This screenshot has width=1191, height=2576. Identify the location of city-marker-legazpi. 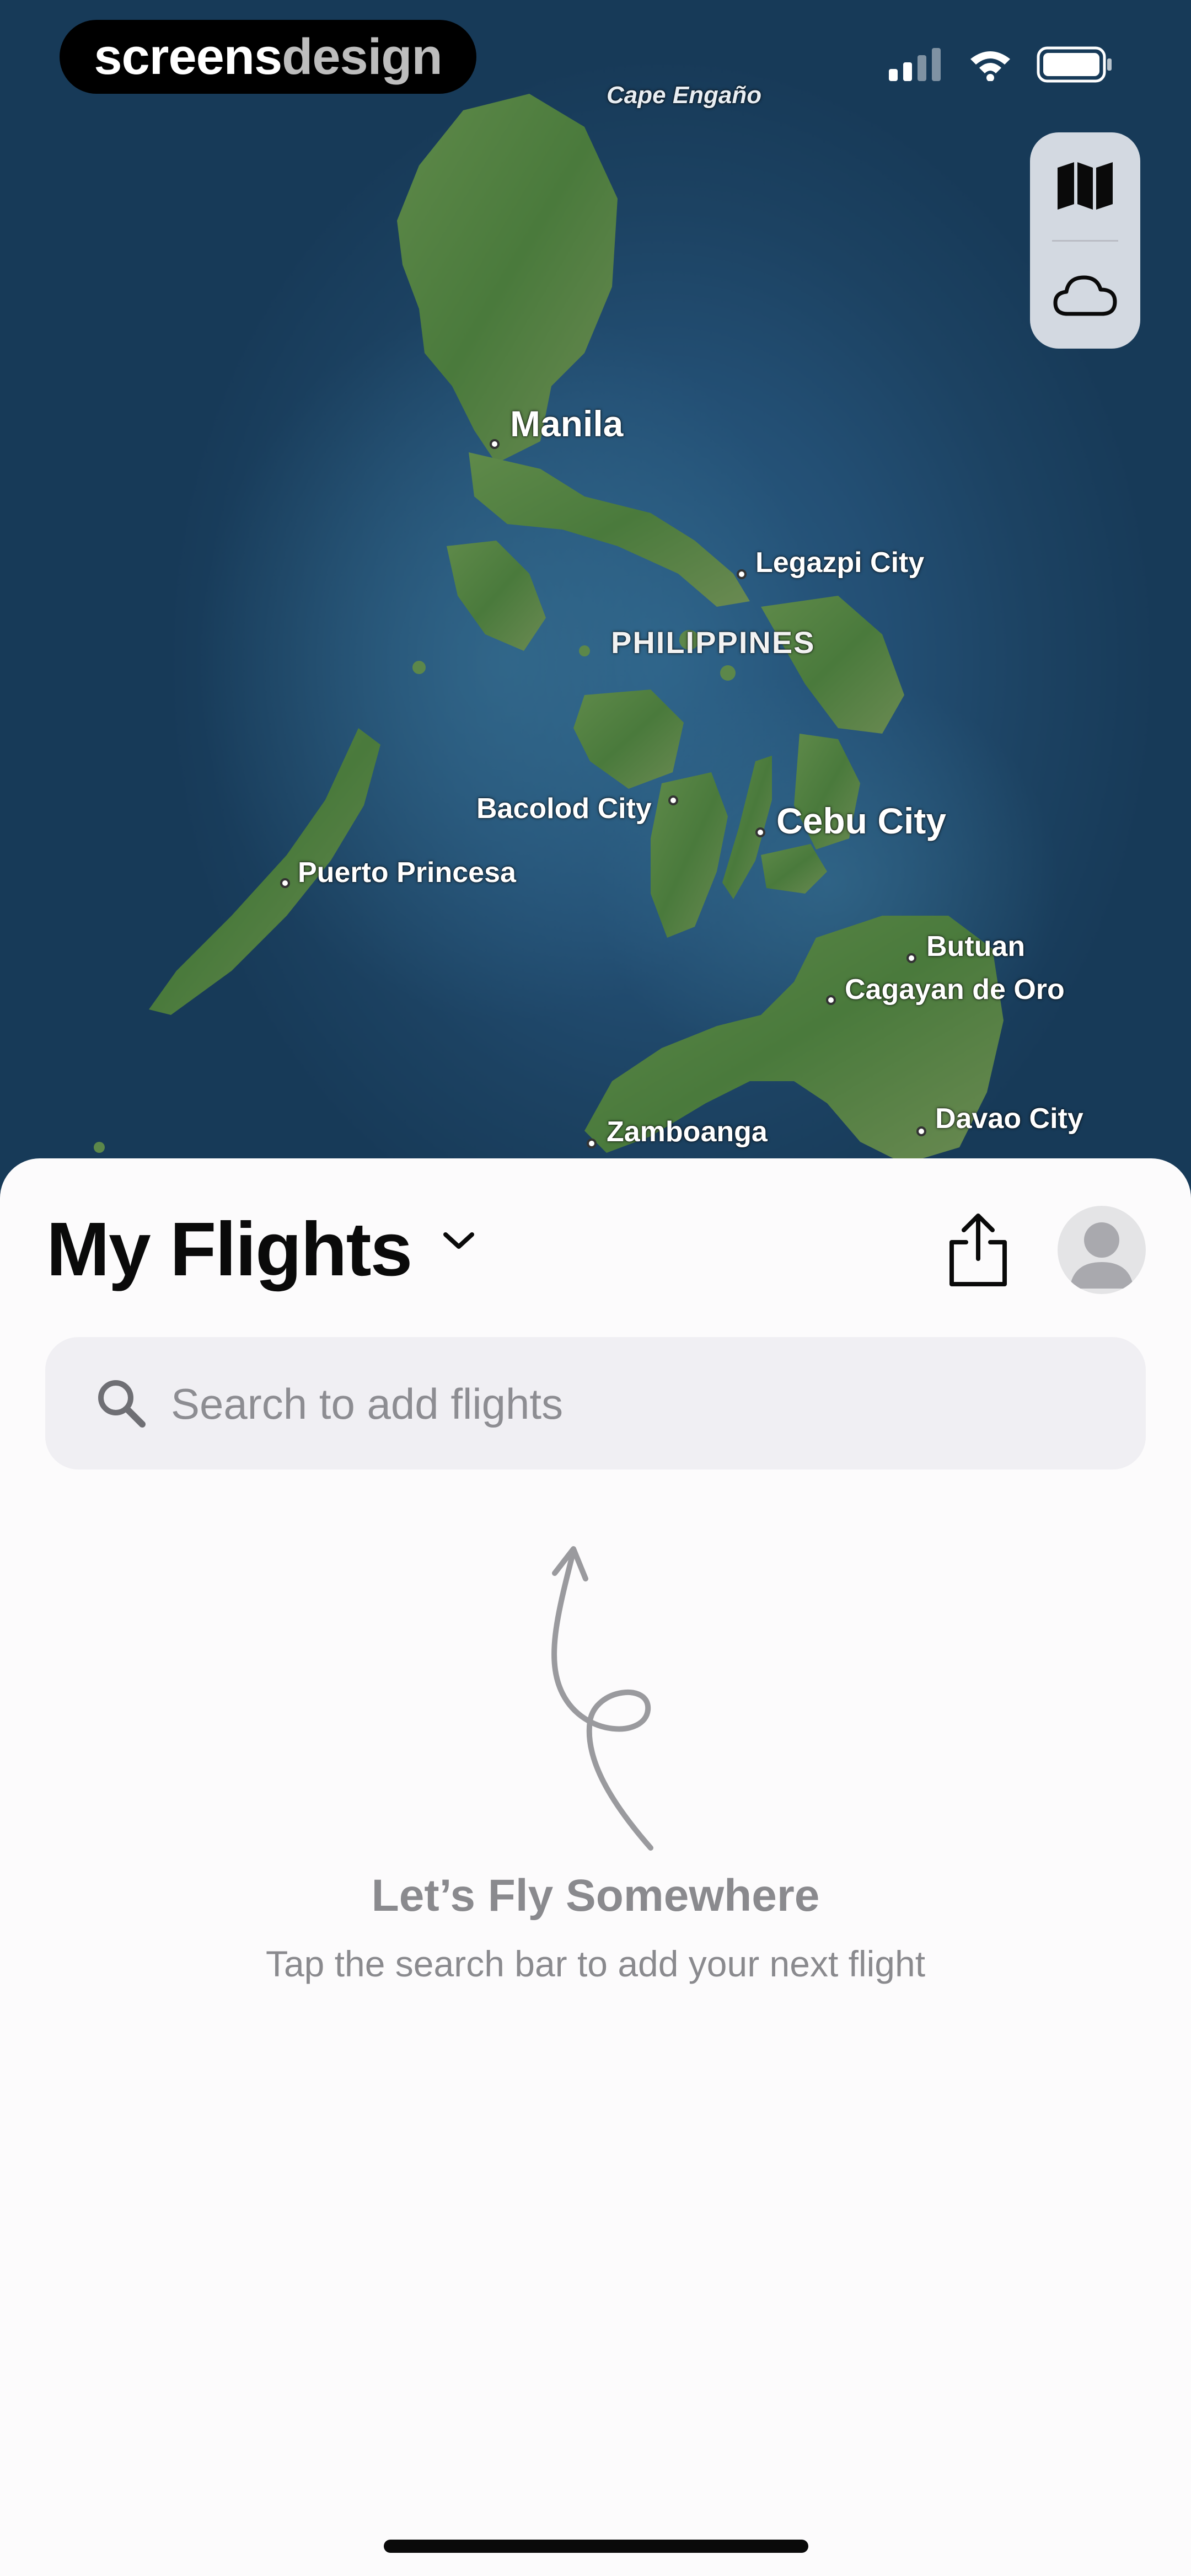
(742, 574).